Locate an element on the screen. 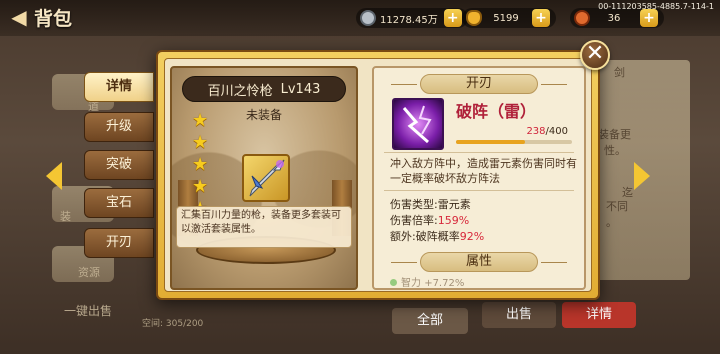 This screenshot has width=720, height=354. bg-label-resources: 资源 is located at coordinates (89, 272).